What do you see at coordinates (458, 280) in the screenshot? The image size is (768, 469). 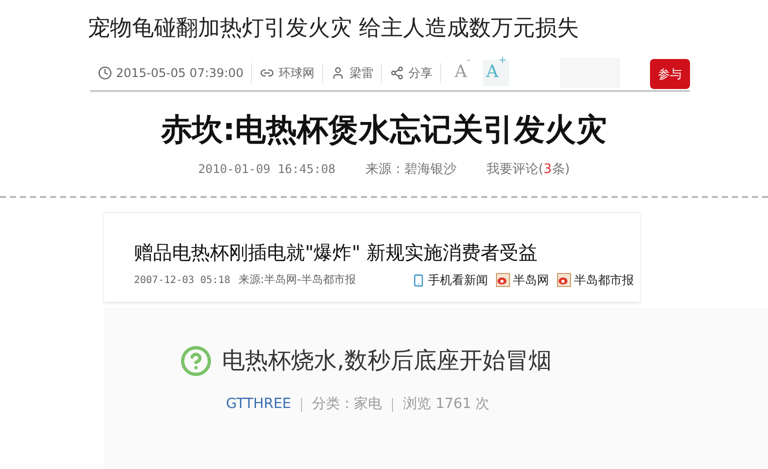 I see `share-link: 手机看新闻` at bounding box center [458, 280].